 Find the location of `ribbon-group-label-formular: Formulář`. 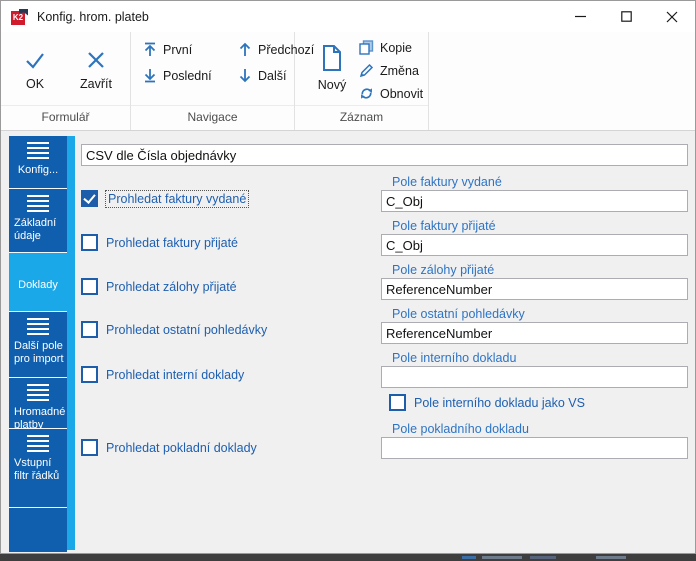

ribbon-group-label-formular: Formulář is located at coordinates (65, 117).